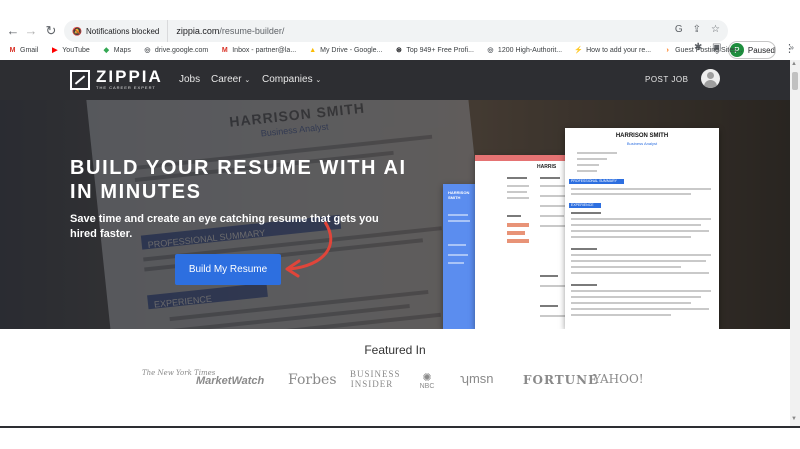 Image resolution: width=800 pixels, height=449 pixels. What do you see at coordinates (252, 31) in the screenshot?
I see `url-path: /resume-builder/` at bounding box center [252, 31].